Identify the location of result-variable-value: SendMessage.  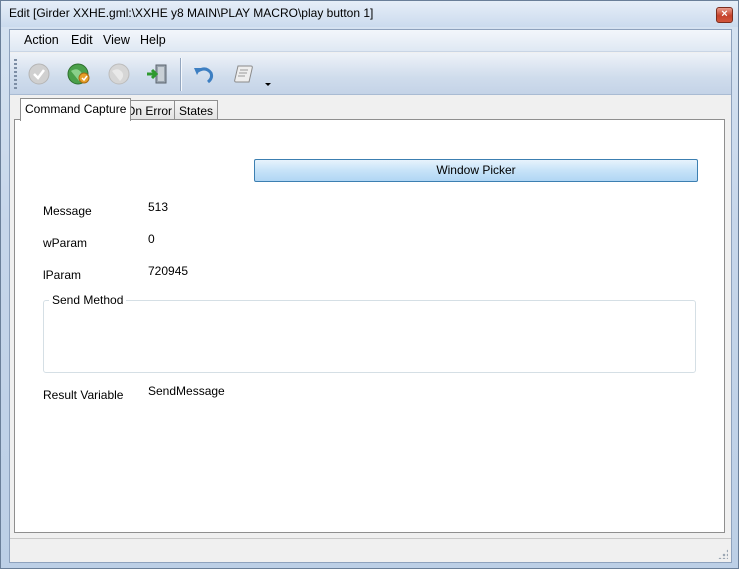
(186, 391).